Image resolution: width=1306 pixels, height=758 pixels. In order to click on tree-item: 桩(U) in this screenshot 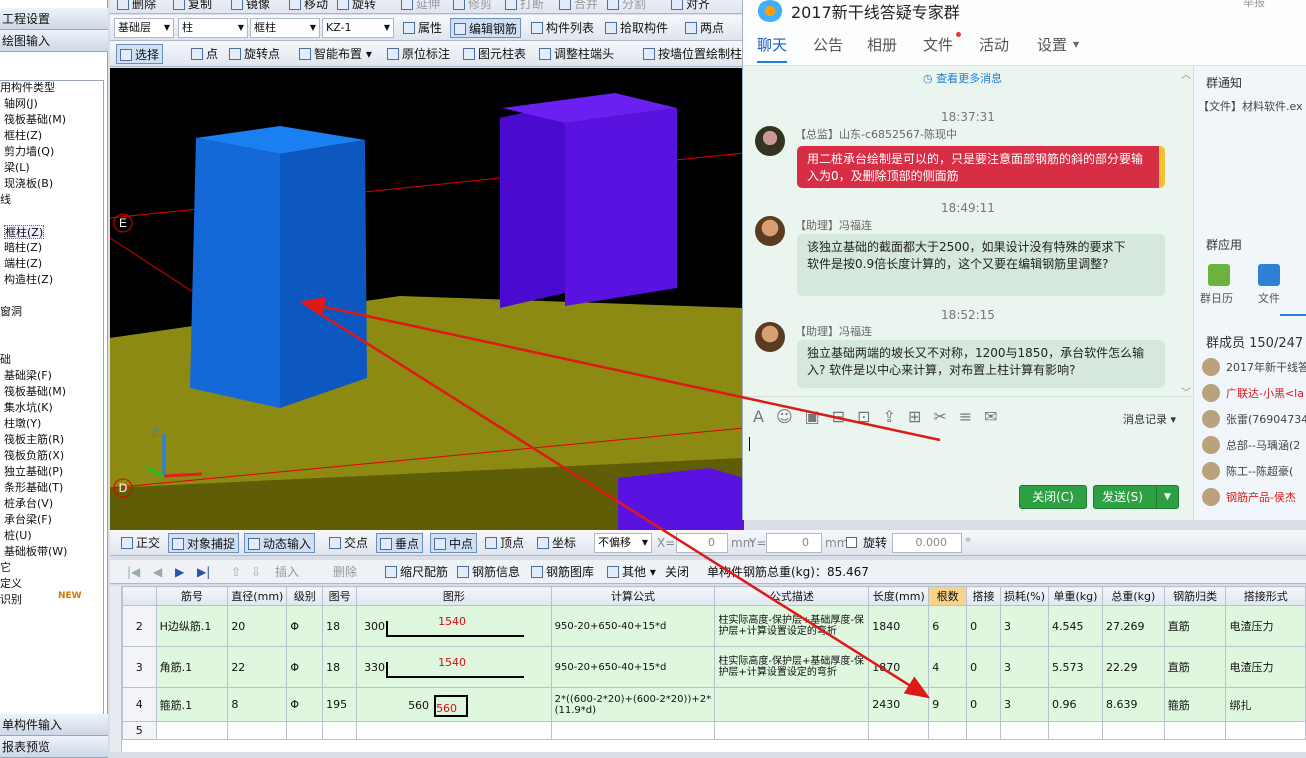, I will do `click(18, 536)`.